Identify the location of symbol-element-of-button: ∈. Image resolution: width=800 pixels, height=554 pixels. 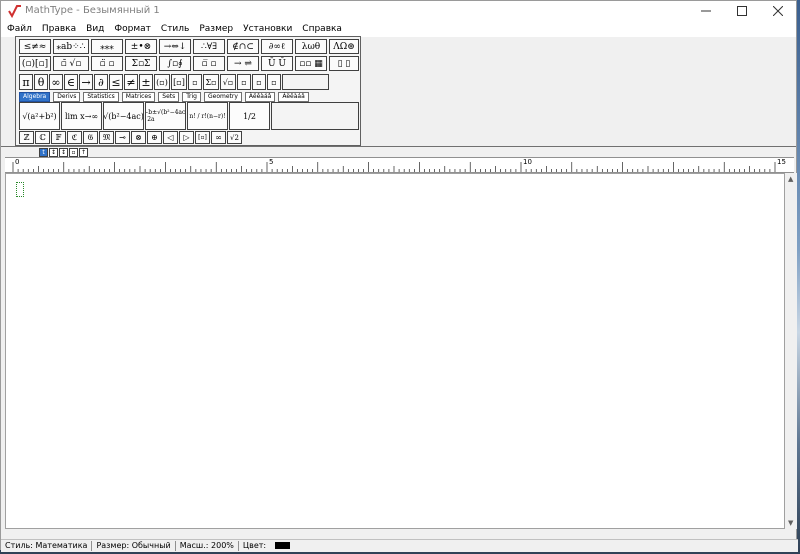
(71, 82).